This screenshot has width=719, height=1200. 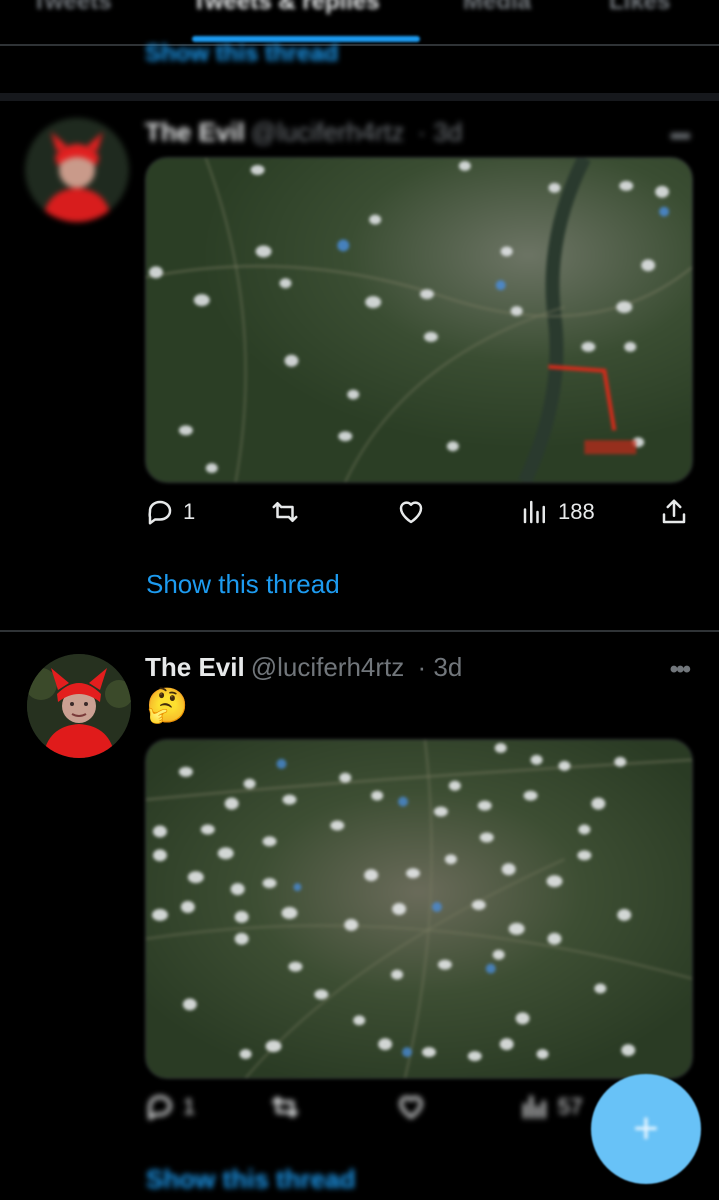 What do you see at coordinates (167, 706) in the screenshot?
I see `tweet-text: 🤔` at bounding box center [167, 706].